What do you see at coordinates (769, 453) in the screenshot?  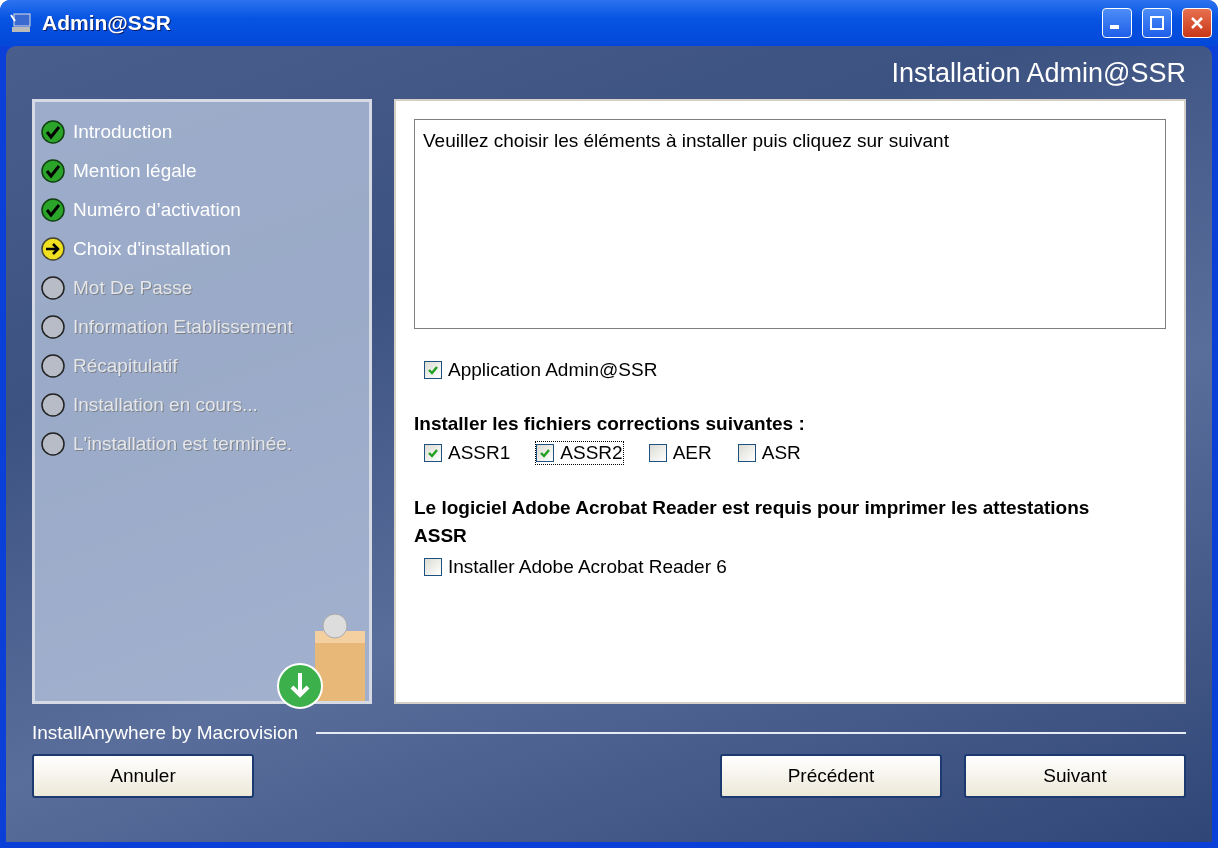 I see `correction-checkbox: ASR` at bounding box center [769, 453].